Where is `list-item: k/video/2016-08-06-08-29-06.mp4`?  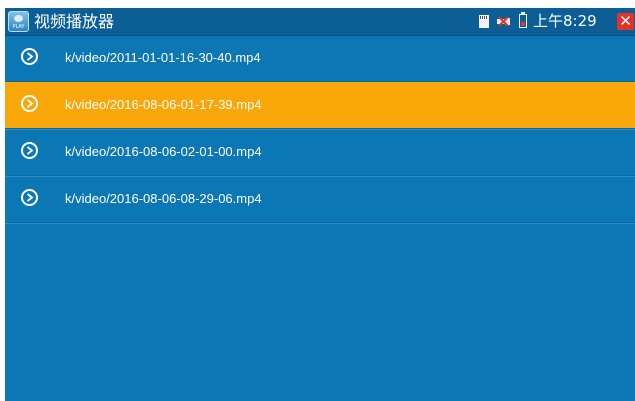 list-item: k/video/2016-08-06-08-29-06.mp4 is located at coordinates (320, 199).